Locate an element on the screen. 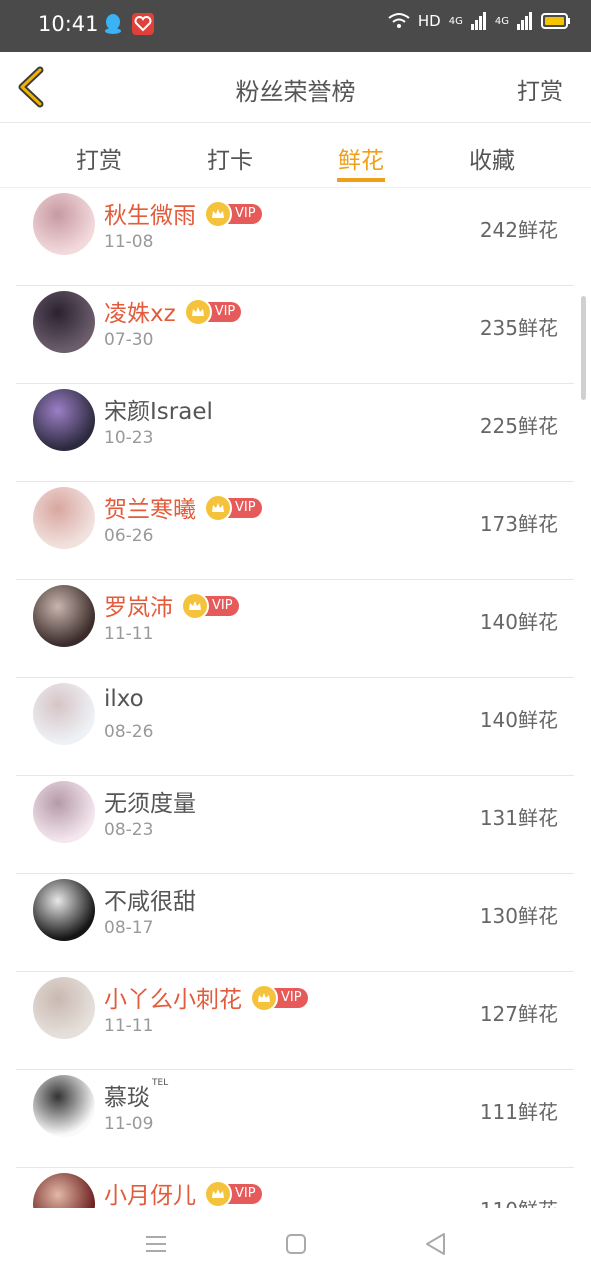  status-right: HD 4G 4G is located at coordinates (479, 21).